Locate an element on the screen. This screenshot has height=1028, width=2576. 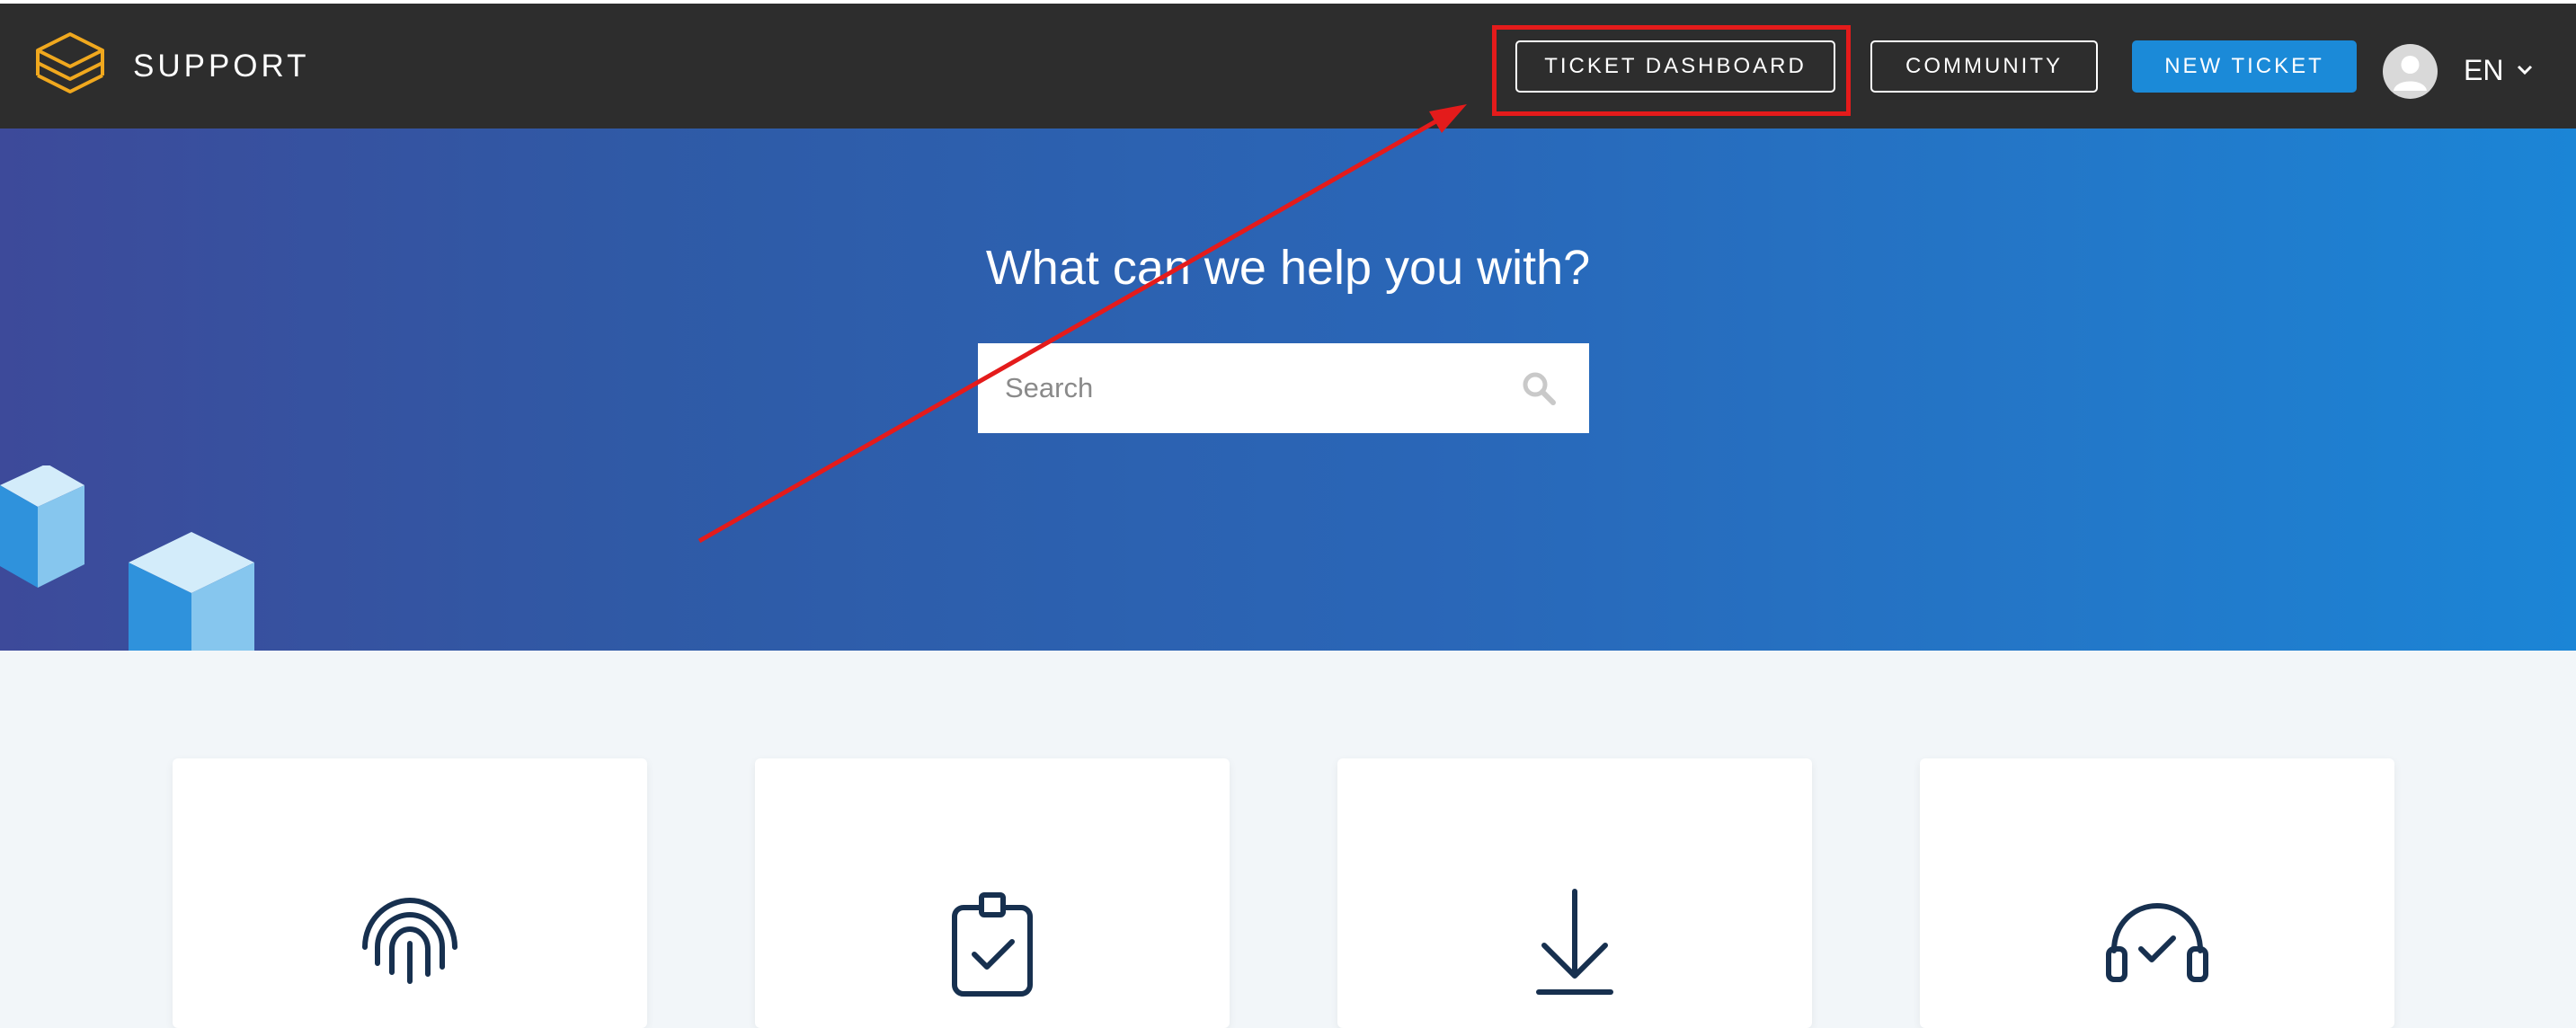
card-download is located at coordinates (1574, 893).